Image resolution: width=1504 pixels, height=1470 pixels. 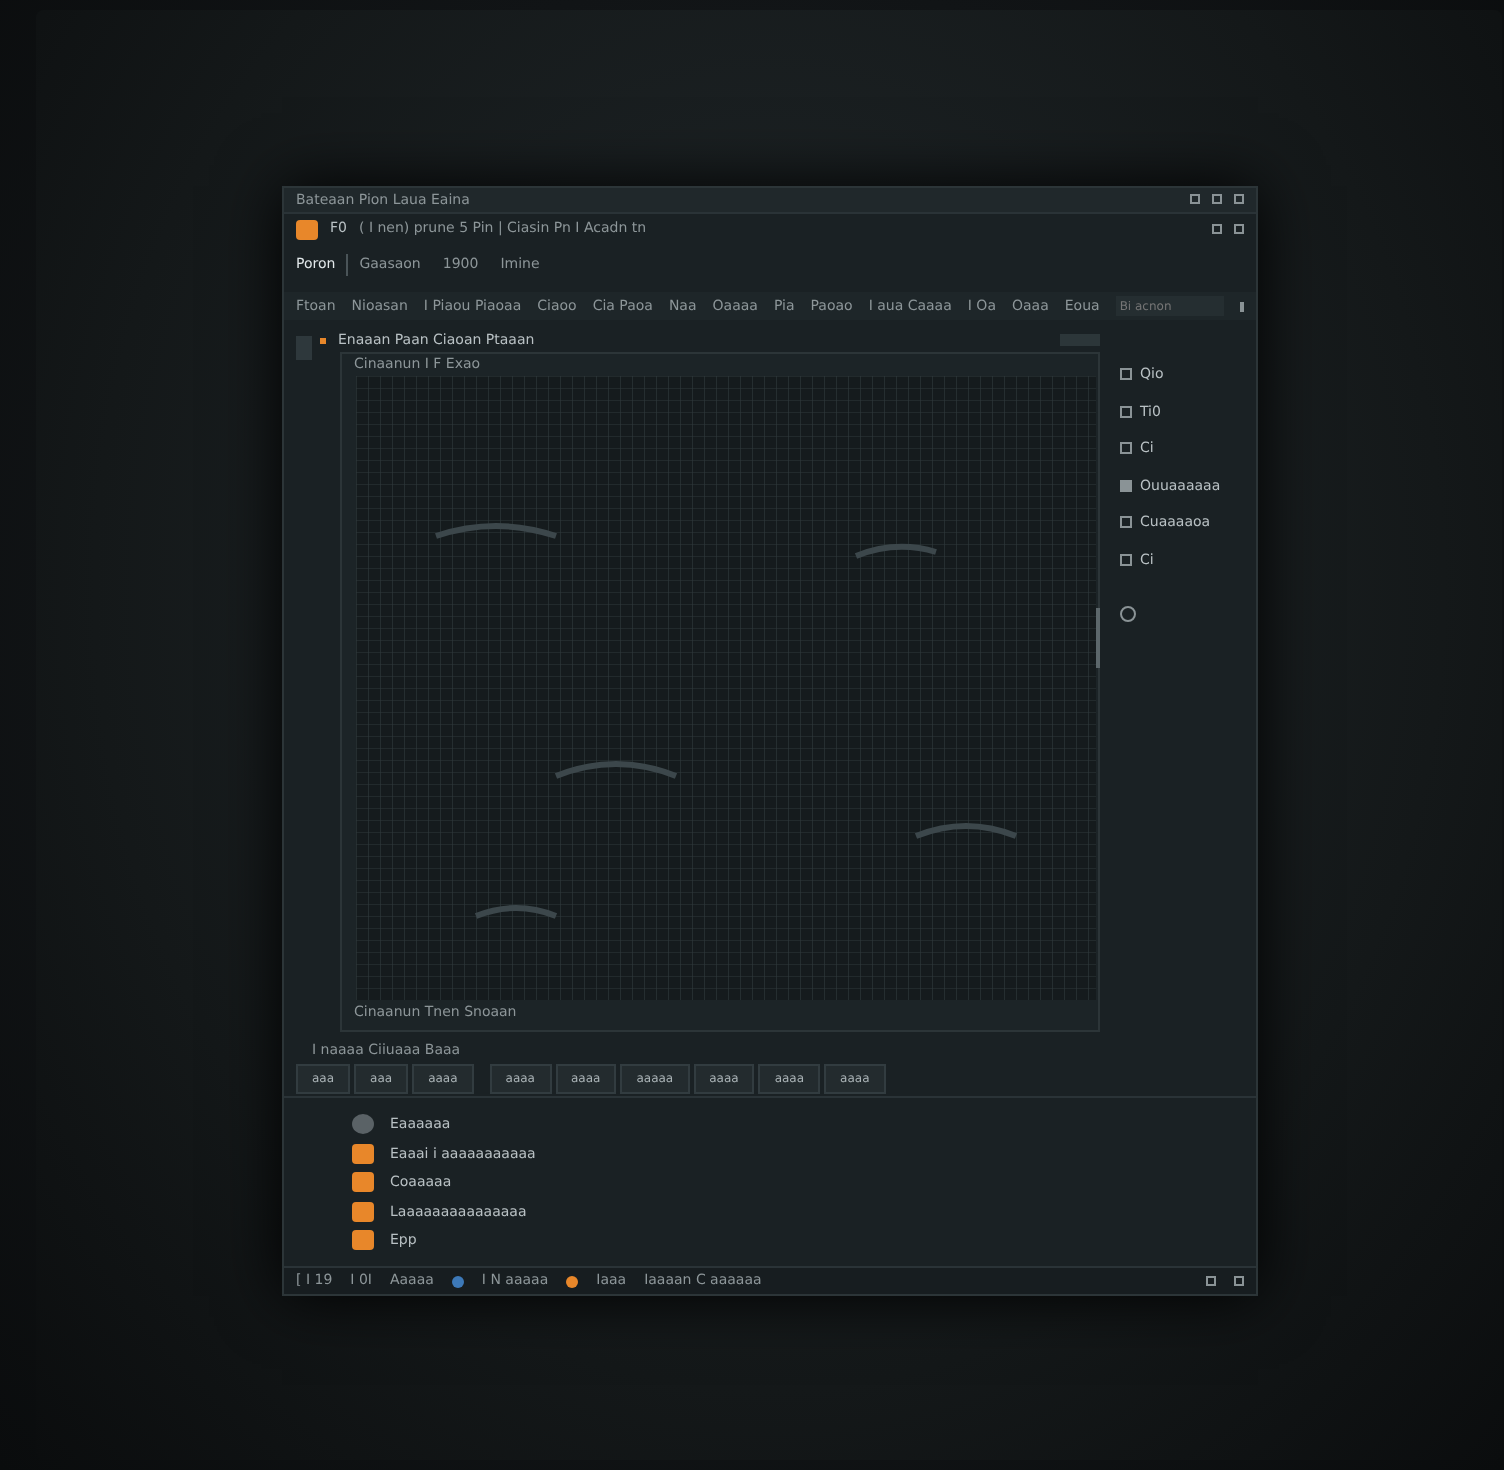 What do you see at coordinates (457, 1281) in the screenshot?
I see `info-icon` at bounding box center [457, 1281].